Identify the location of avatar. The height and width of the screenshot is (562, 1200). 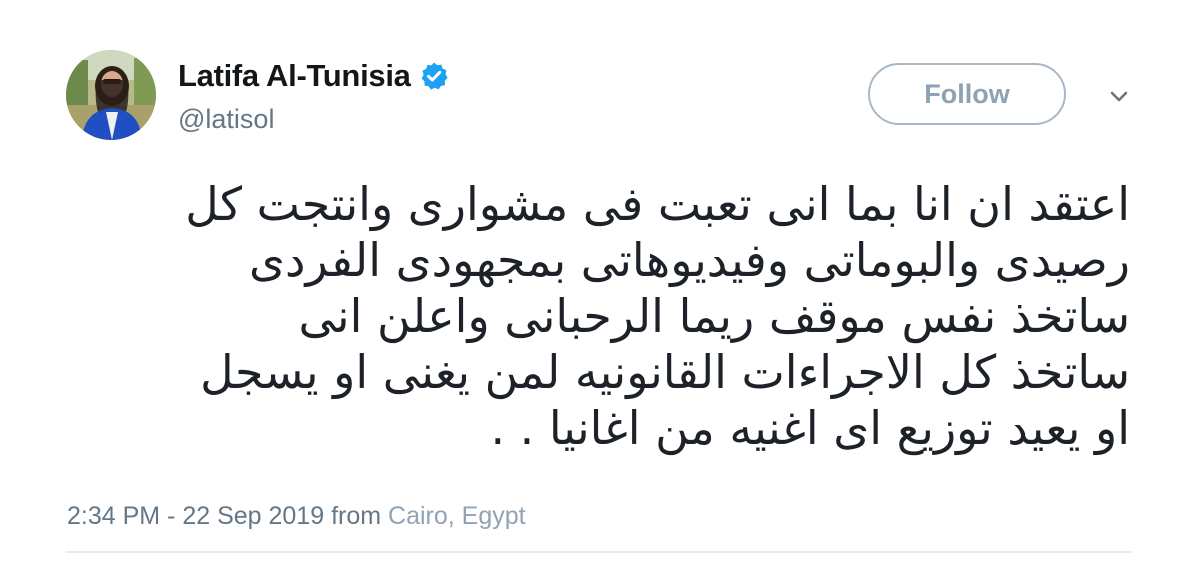
(111, 95).